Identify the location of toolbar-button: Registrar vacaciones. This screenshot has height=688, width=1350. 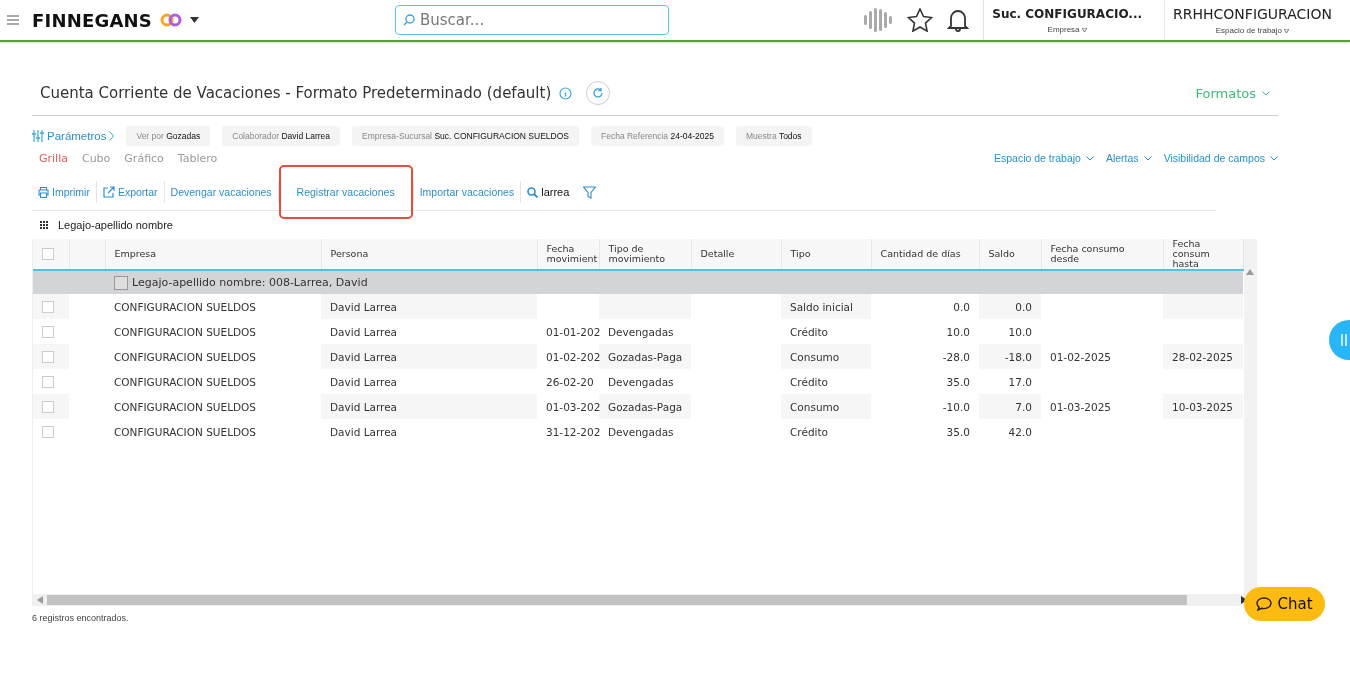
(345, 192).